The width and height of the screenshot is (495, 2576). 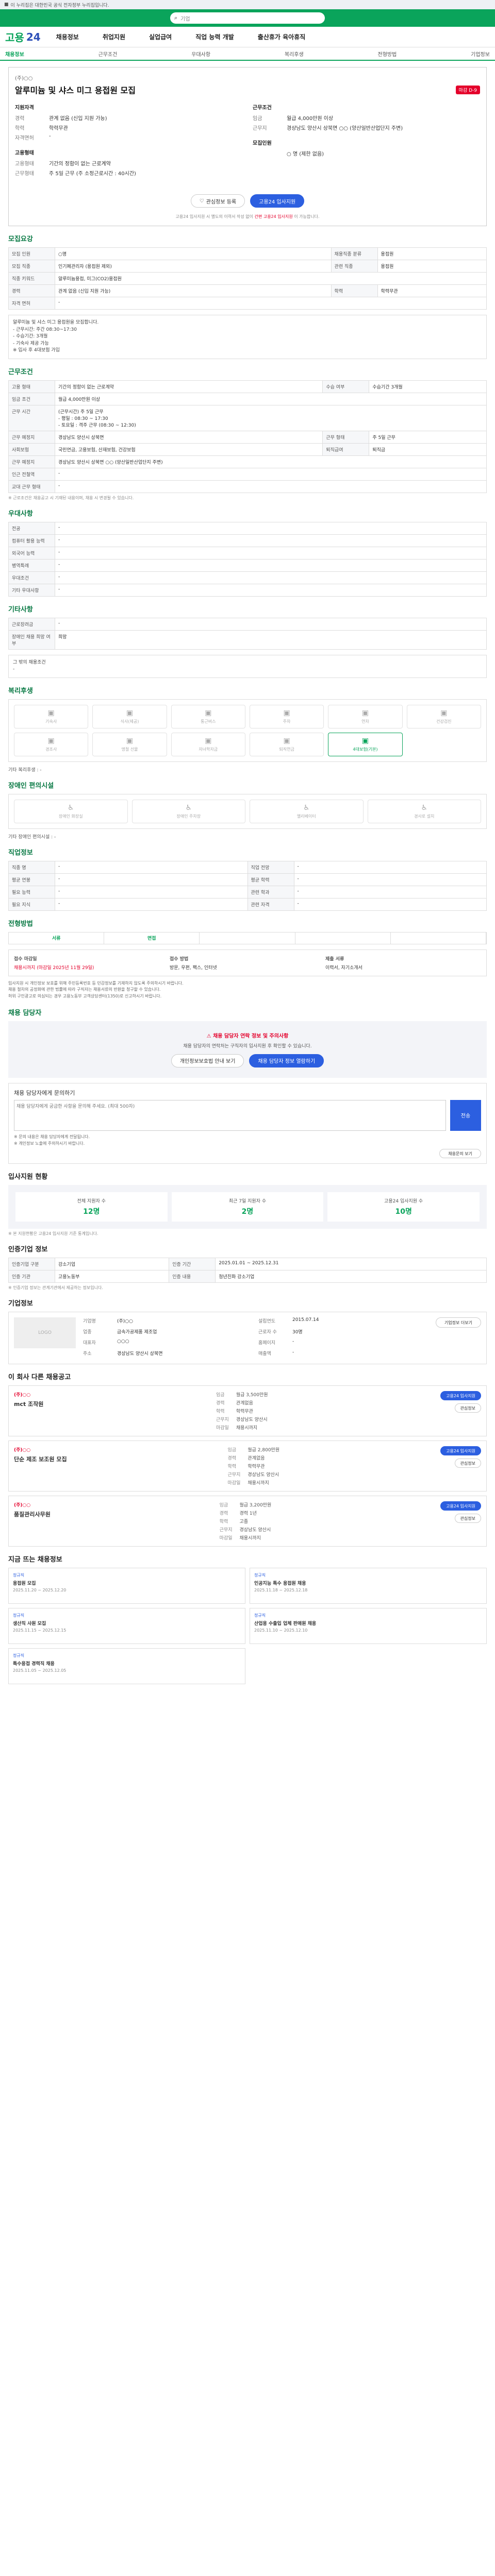 What do you see at coordinates (387, 54) in the screenshot?
I see `tab-4: 전형방법` at bounding box center [387, 54].